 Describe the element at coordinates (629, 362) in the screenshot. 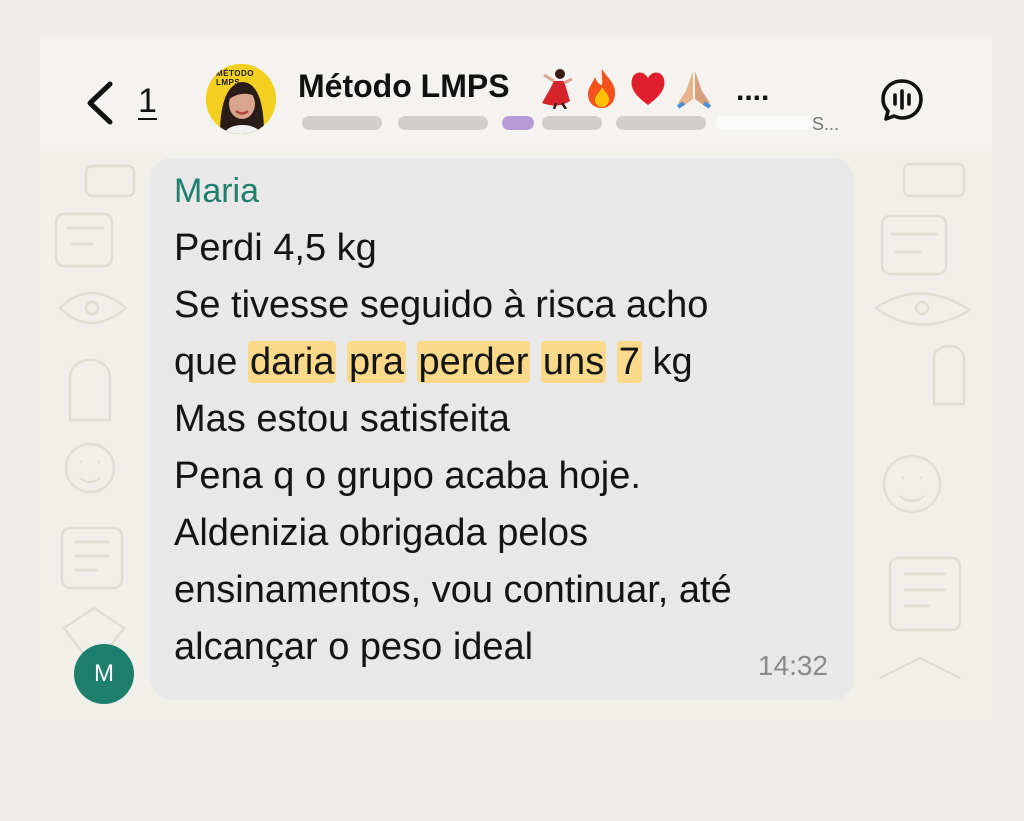

I see `highlighted-word: 7` at that location.